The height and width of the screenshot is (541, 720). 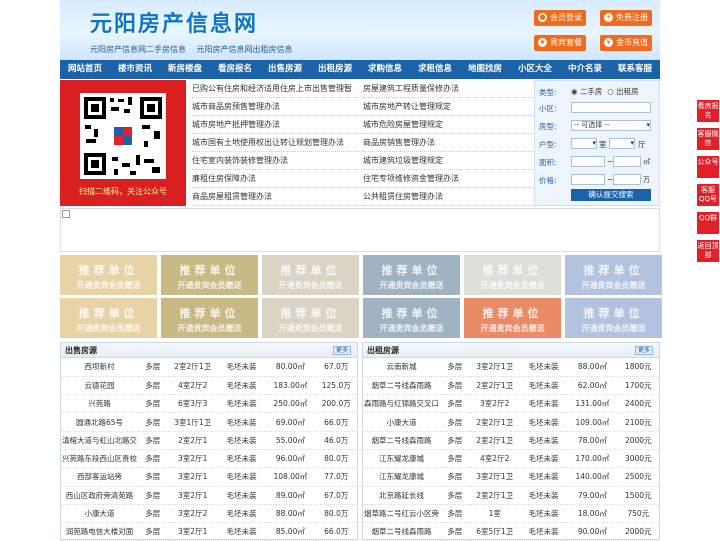 What do you see at coordinates (485, 69) in the screenshot?
I see `nav-map: 地图找房` at bounding box center [485, 69].